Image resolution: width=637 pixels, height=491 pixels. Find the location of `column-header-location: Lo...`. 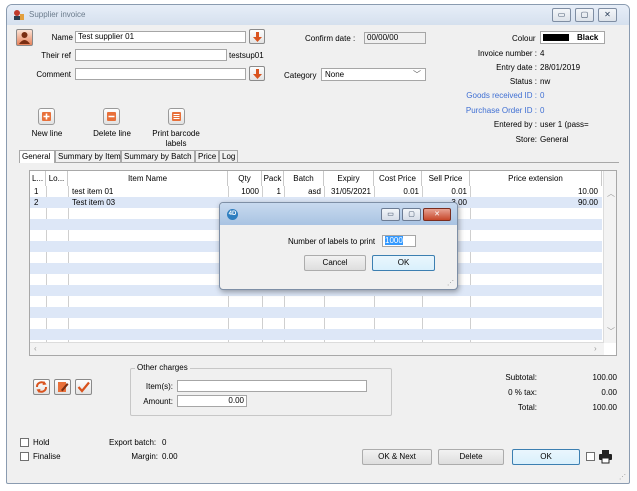

column-header-location: Lo... is located at coordinates (57, 178).